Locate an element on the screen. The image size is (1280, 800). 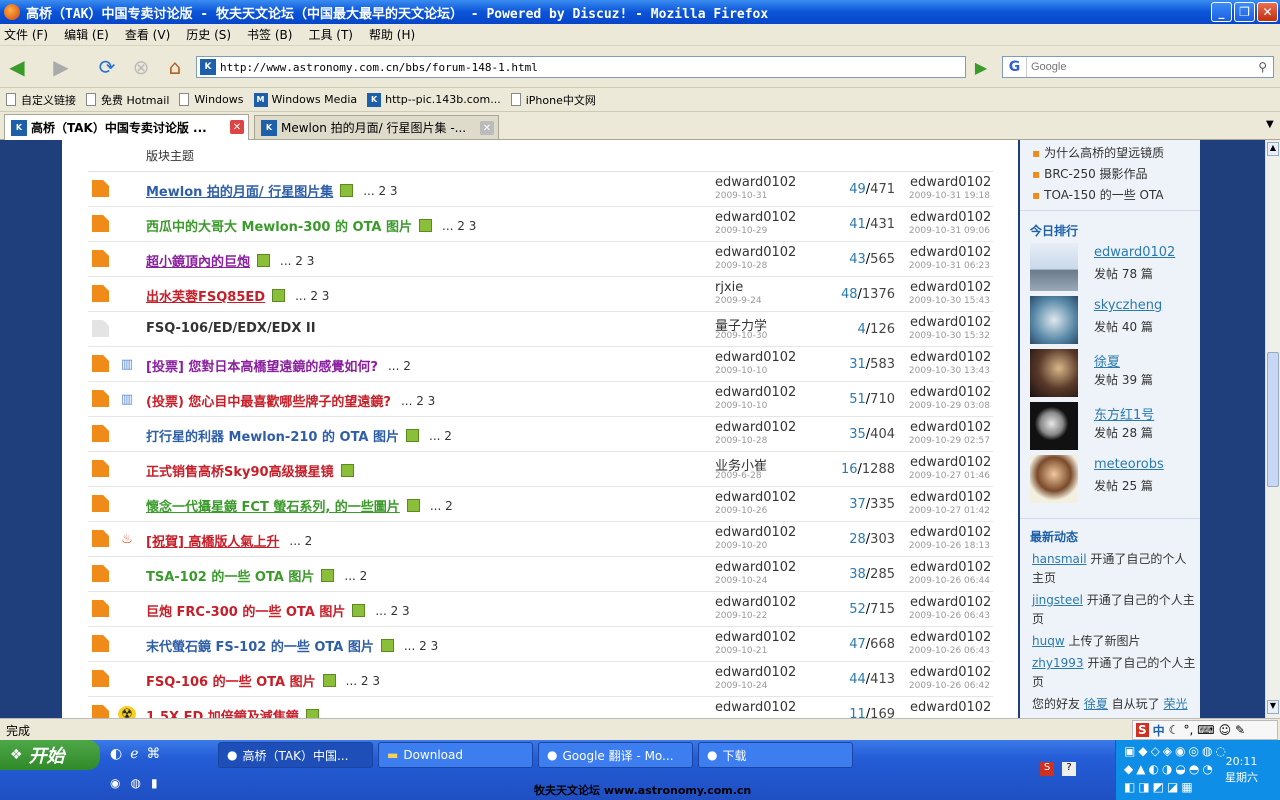
minimize-button: _ is located at coordinates (1221, 12).